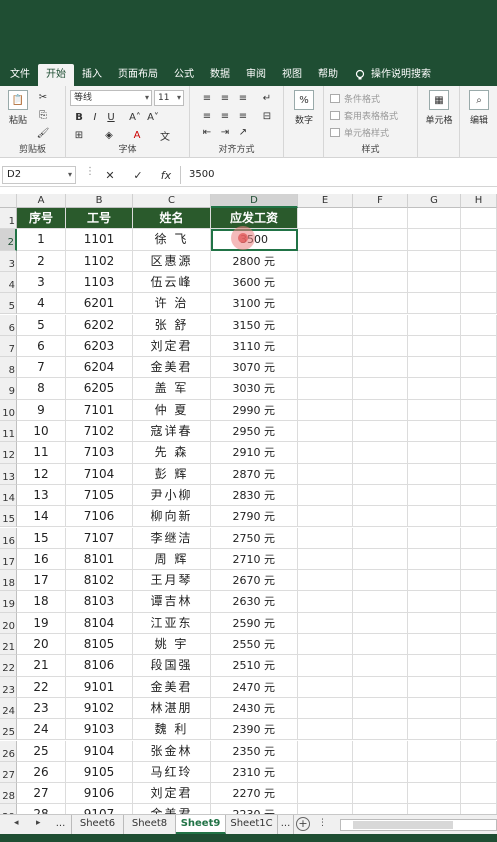  Describe the element at coordinates (304, 108) in the screenshot. I see `number-format-button: % 数字` at that location.